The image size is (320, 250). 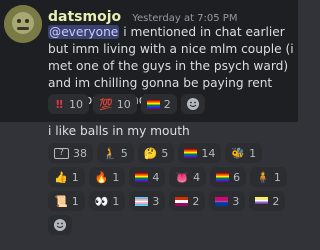 I want to click on username: datsmojo, so click(x=84, y=17).